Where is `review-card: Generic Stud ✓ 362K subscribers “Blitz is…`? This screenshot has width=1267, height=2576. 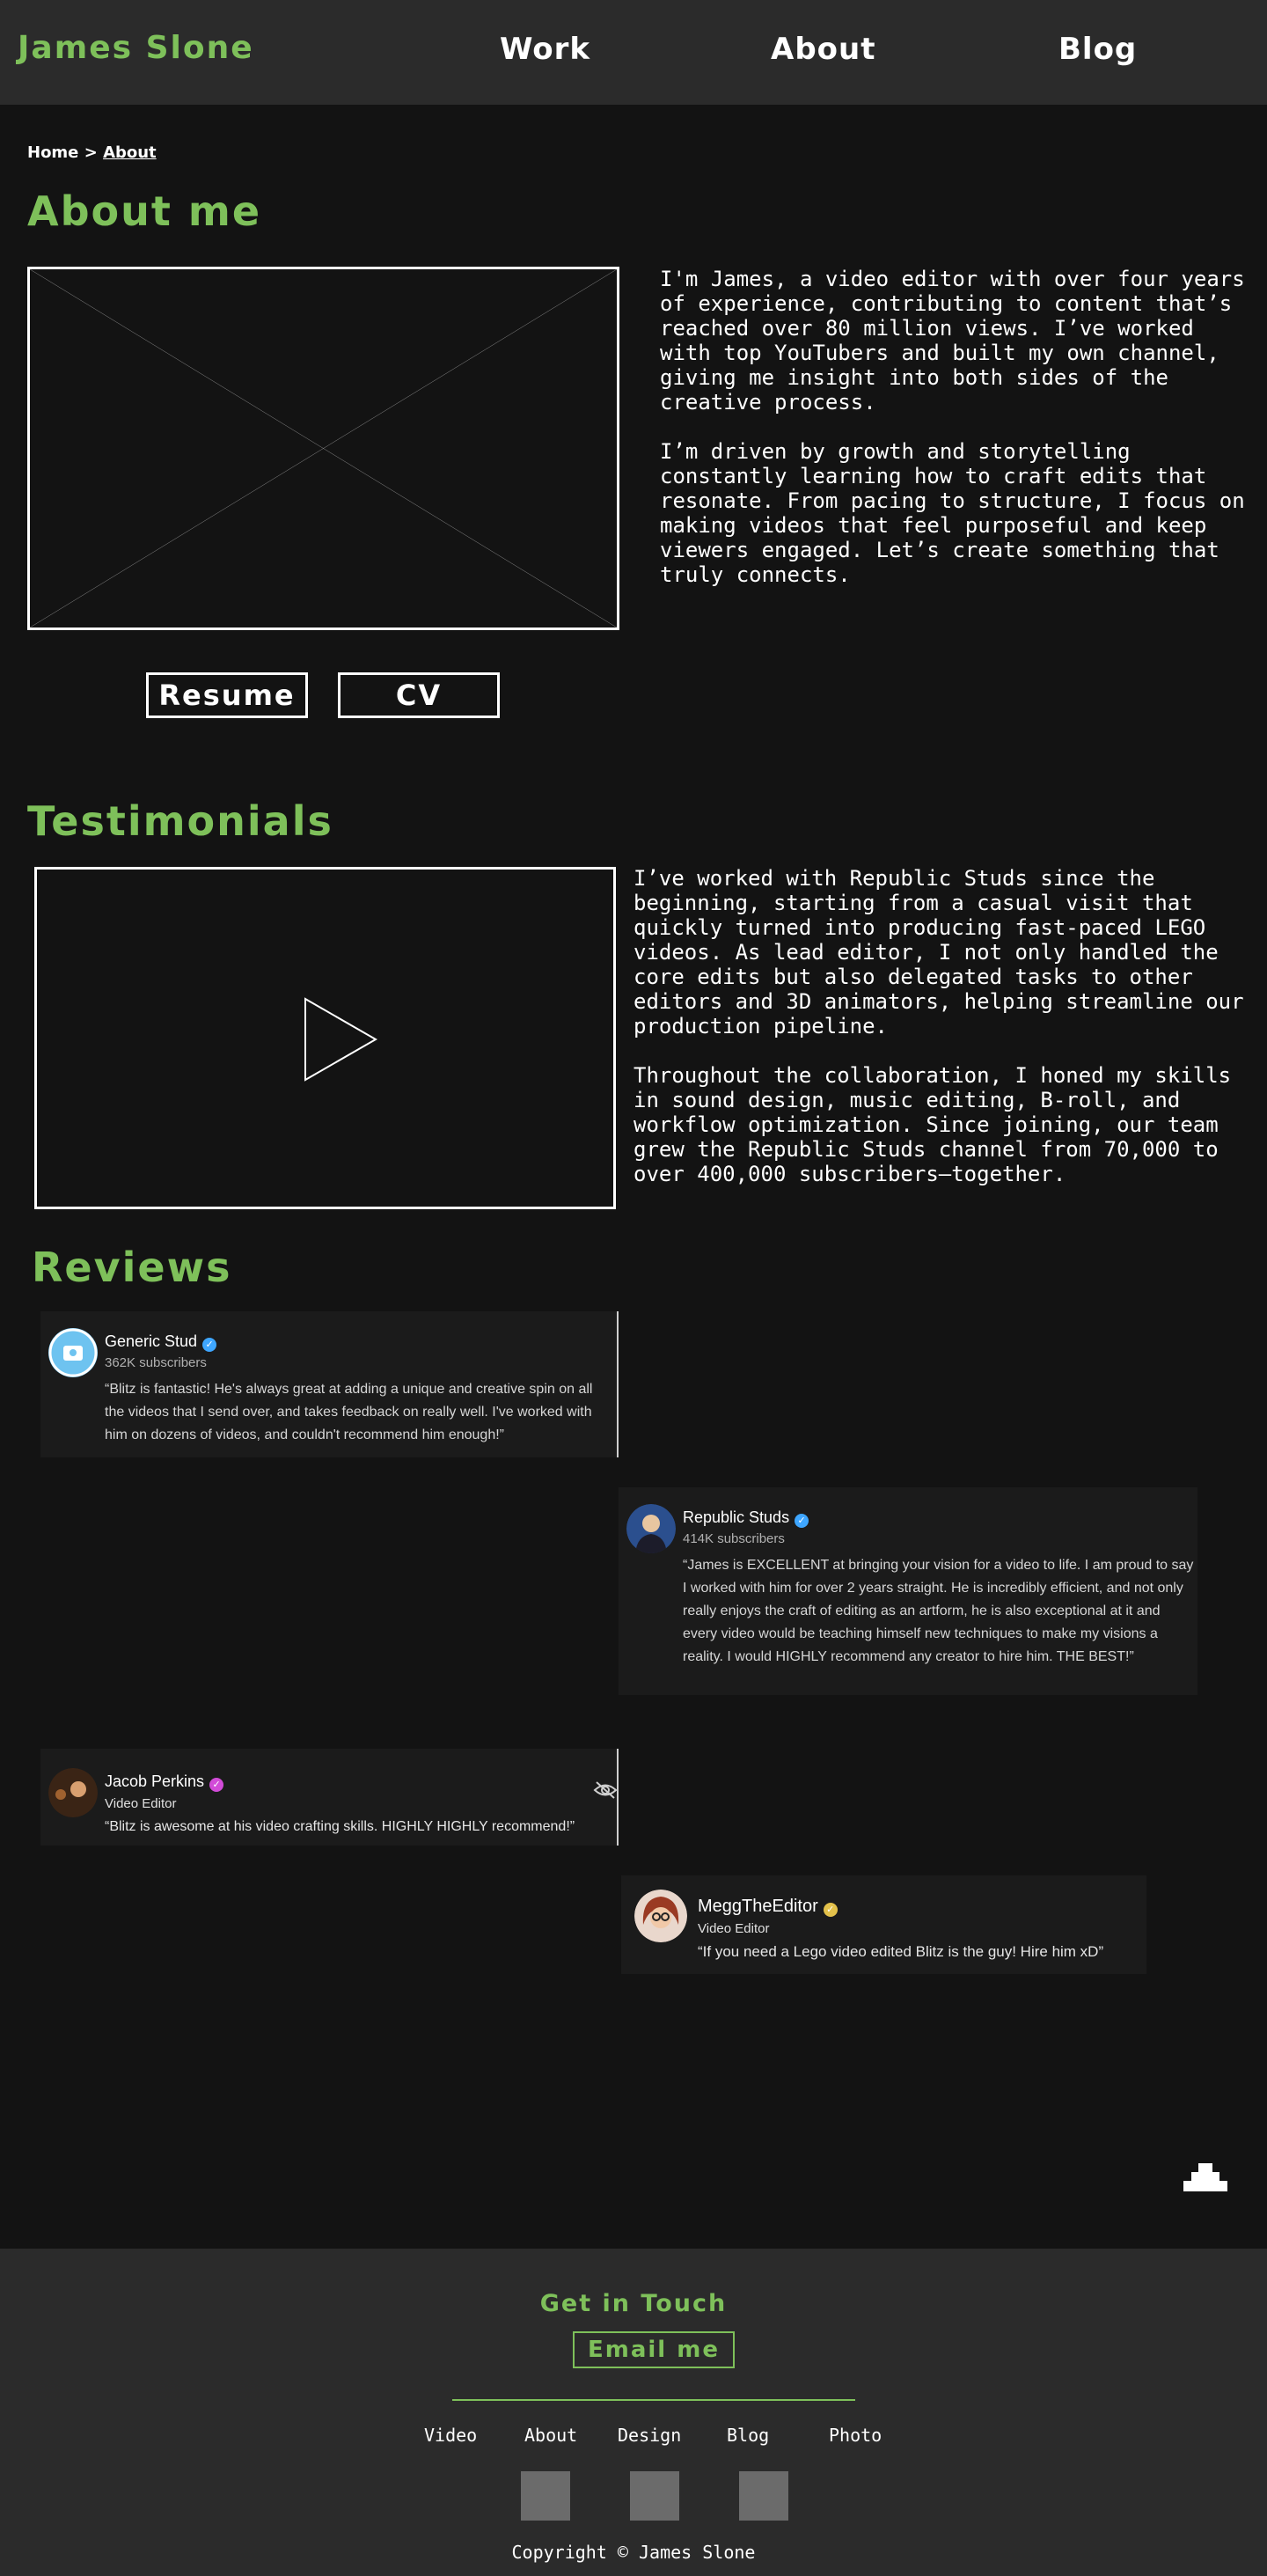
review-card: Generic Stud ✓ 362K subscribers “Blitz is… is located at coordinates (329, 1384).